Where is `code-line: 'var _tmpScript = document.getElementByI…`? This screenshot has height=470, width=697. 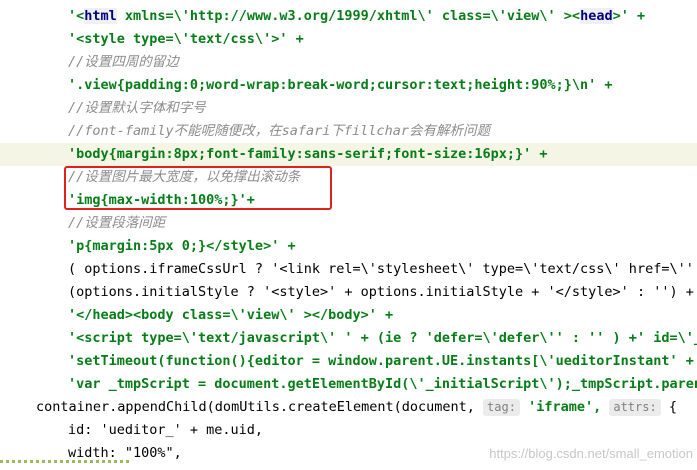 code-line: 'var _tmpScript = document.getElementByI… is located at coordinates (382, 384).